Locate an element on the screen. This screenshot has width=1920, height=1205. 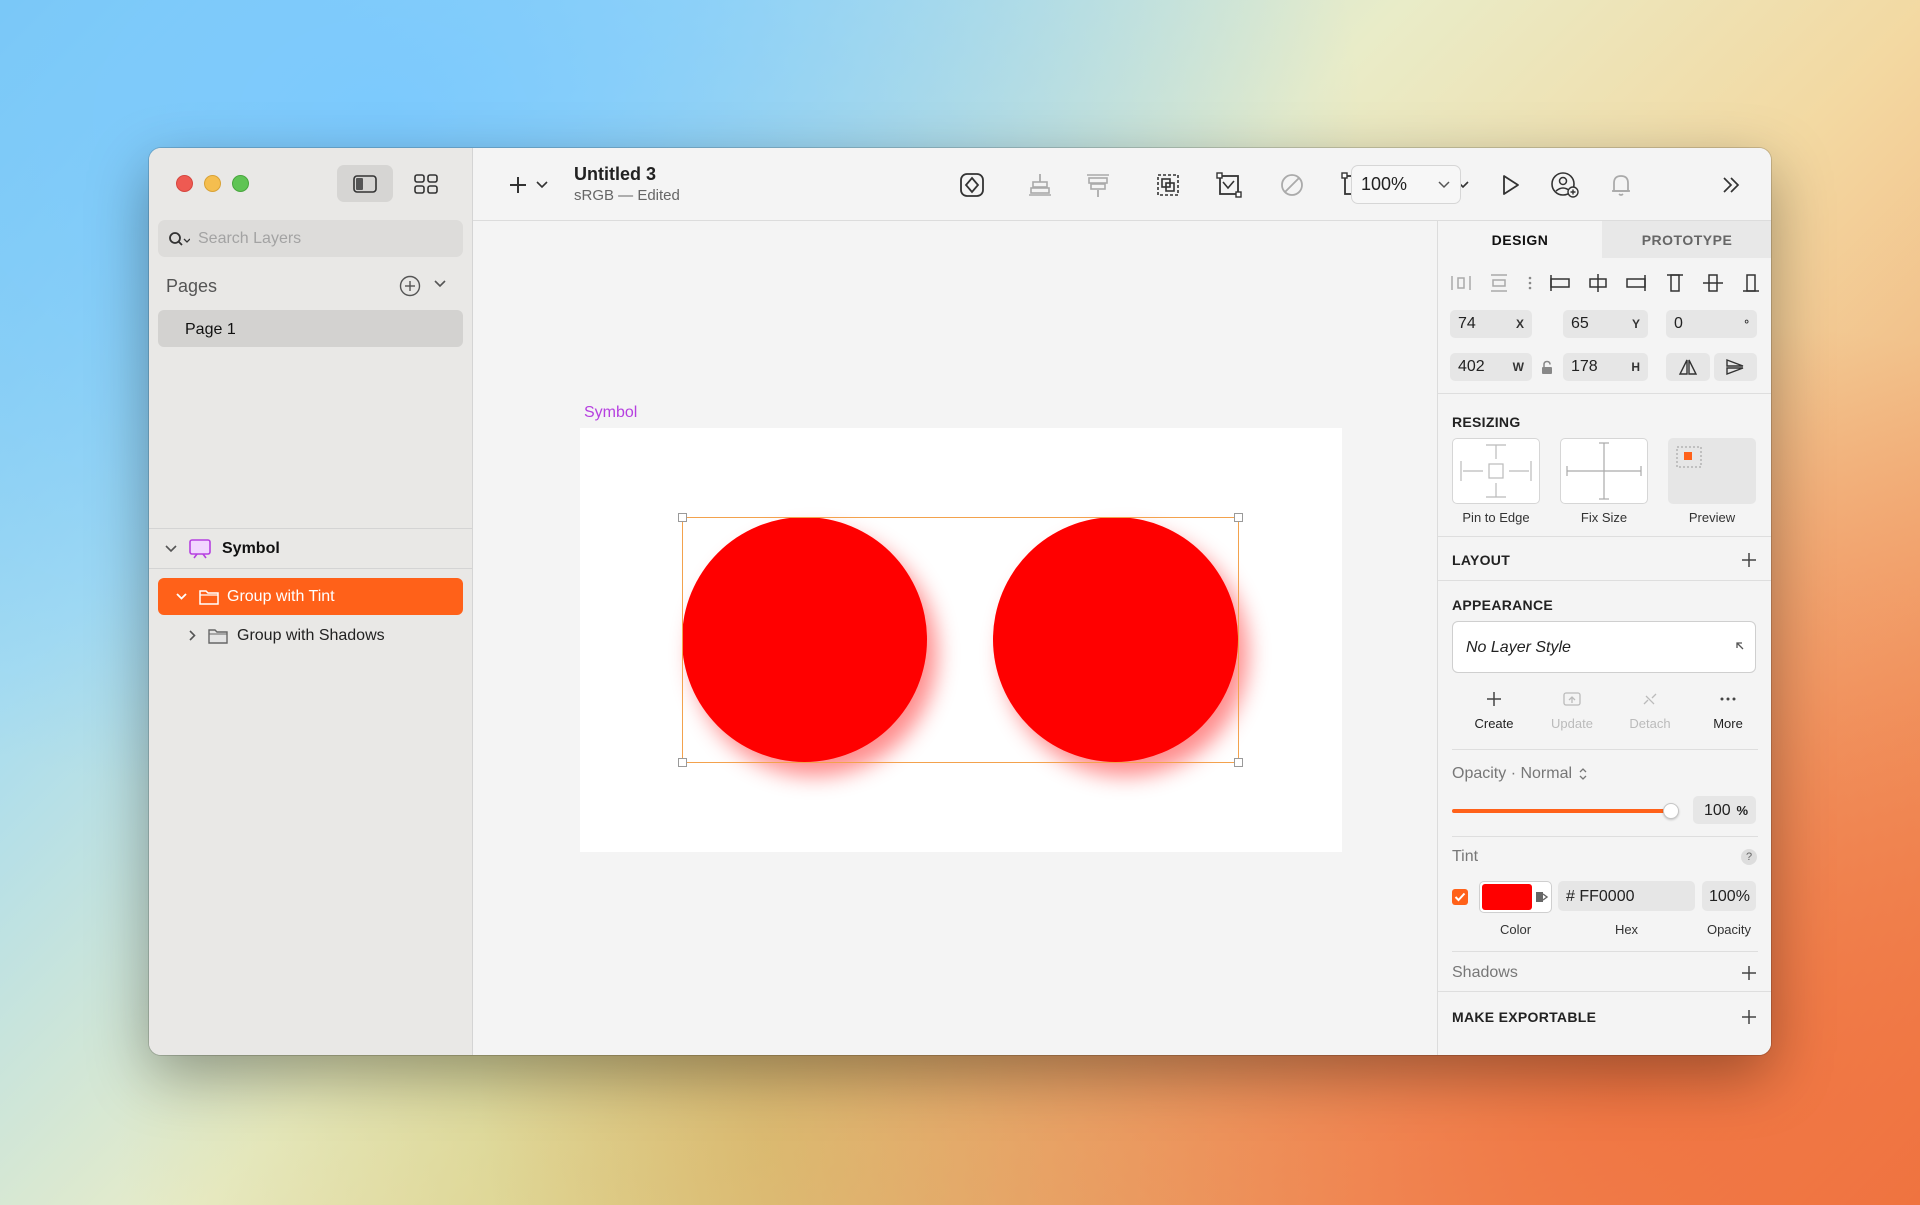
fix-size-icon is located at coordinates (1604, 471).